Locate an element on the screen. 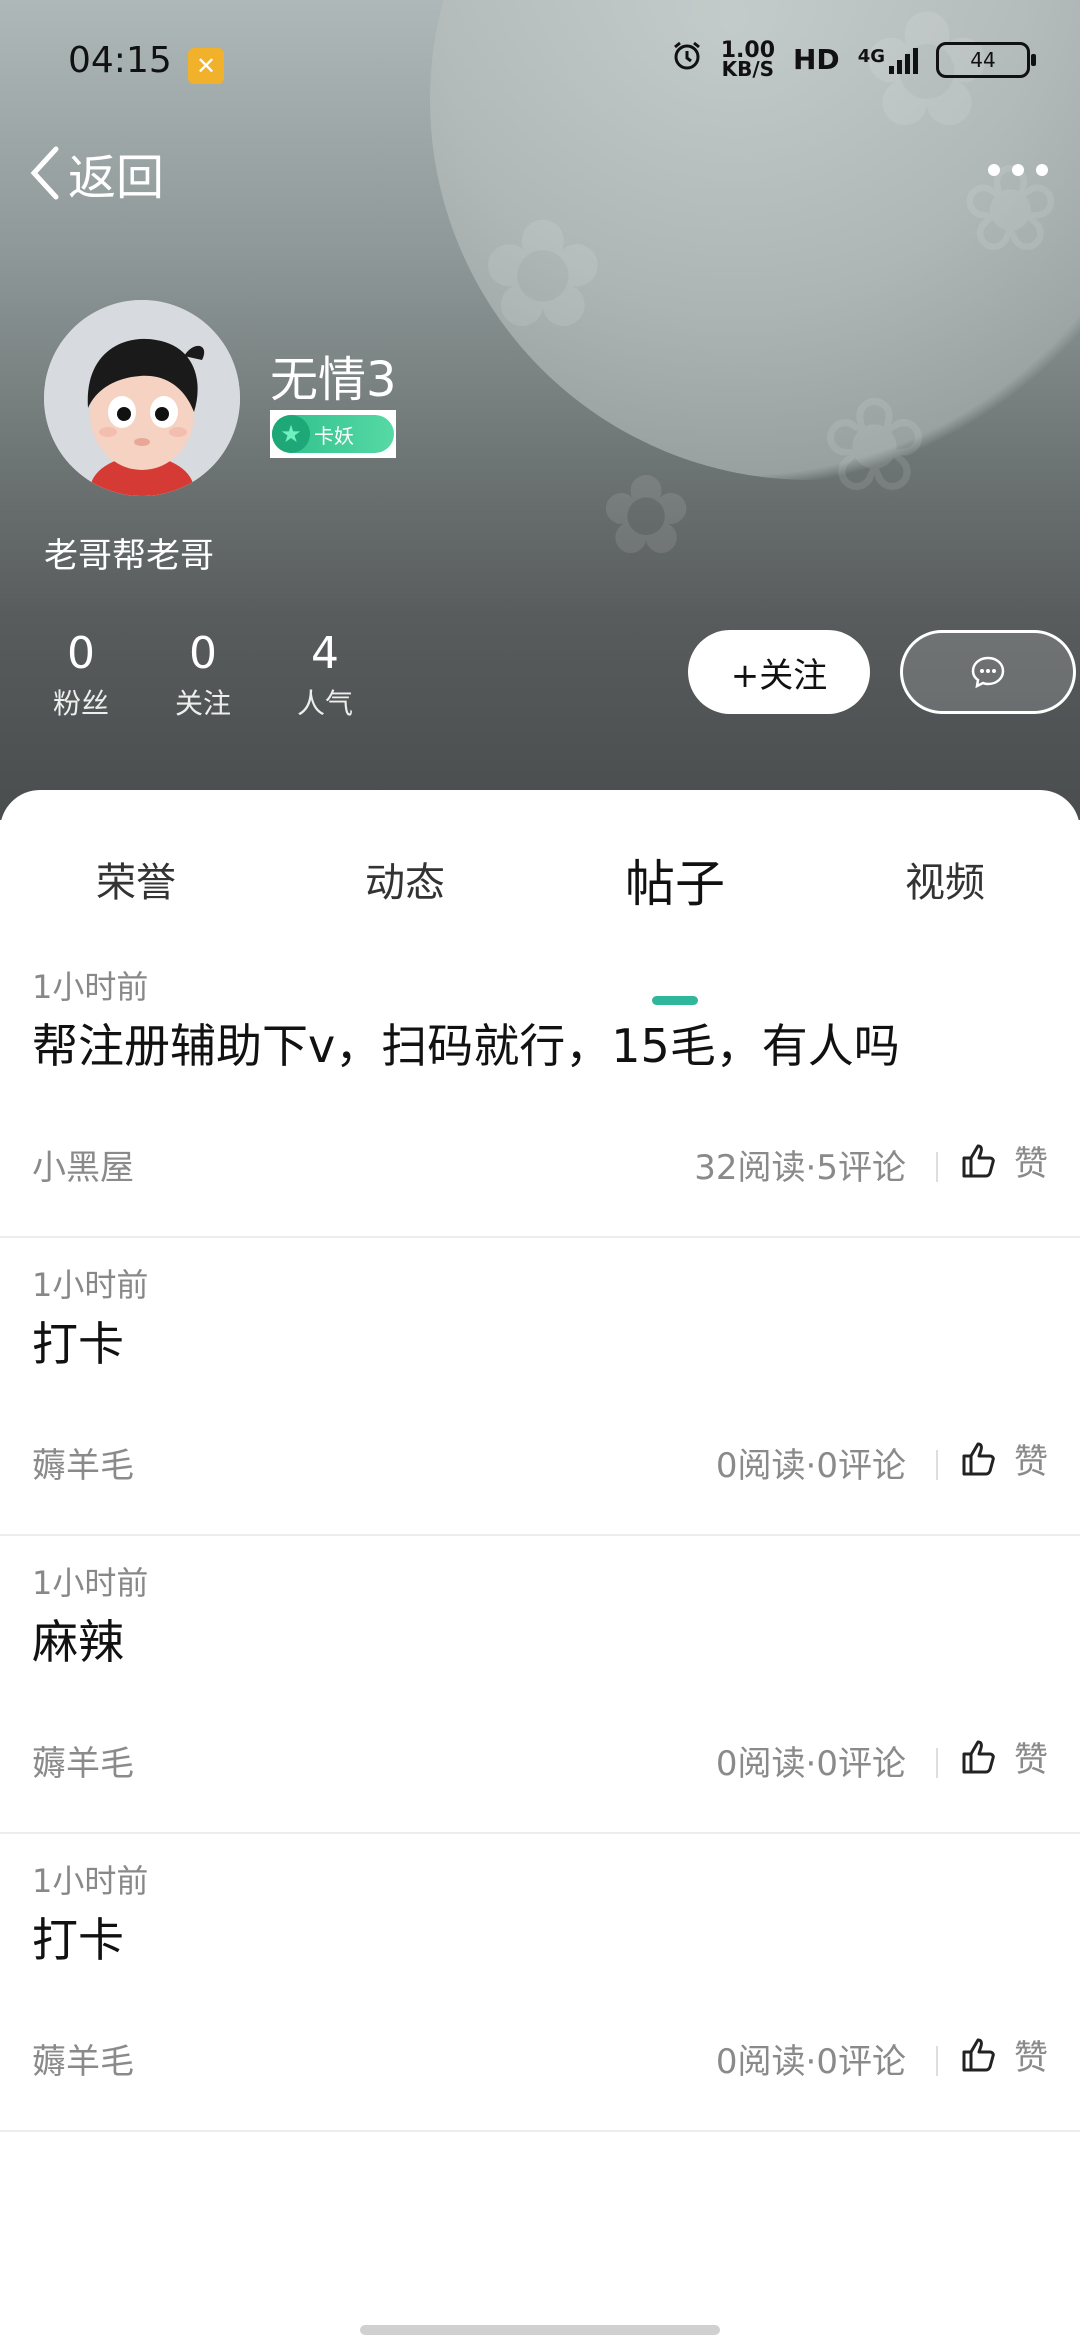 The width and height of the screenshot is (1080, 2340). tab-posts: 帖子 is located at coordinates (675, 880).